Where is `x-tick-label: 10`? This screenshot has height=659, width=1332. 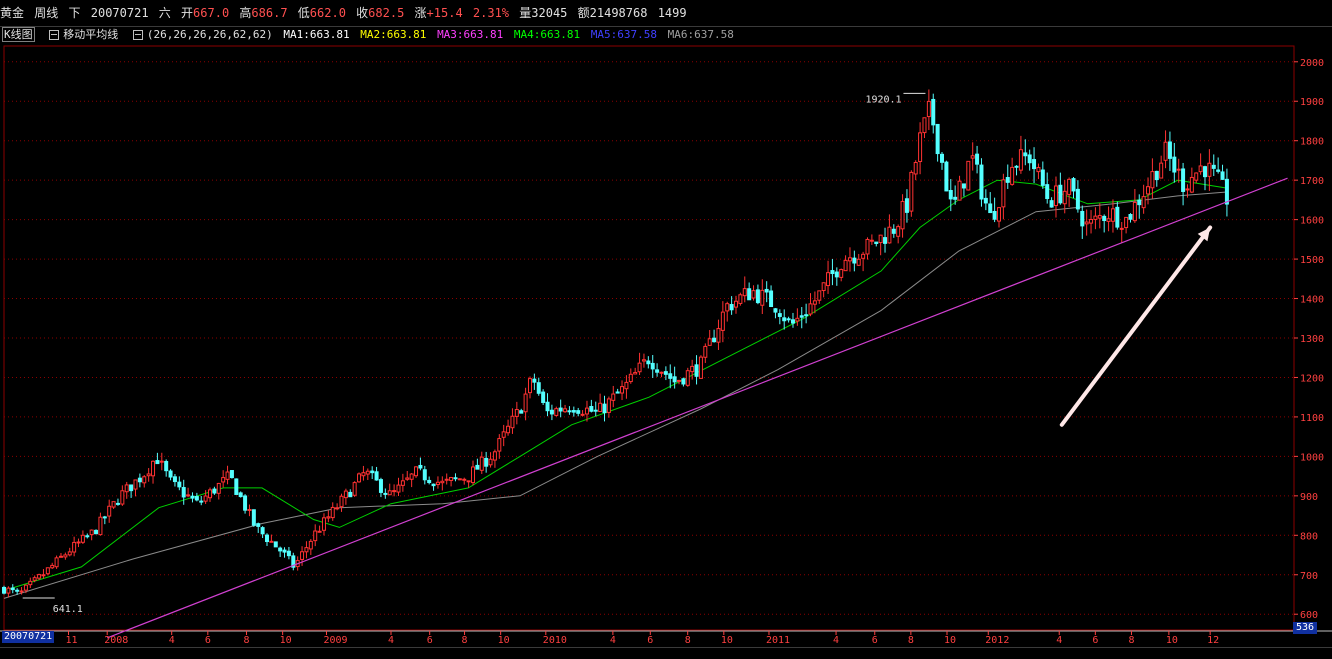 x-tick-label: 10 is located at coordinates (286, 640).